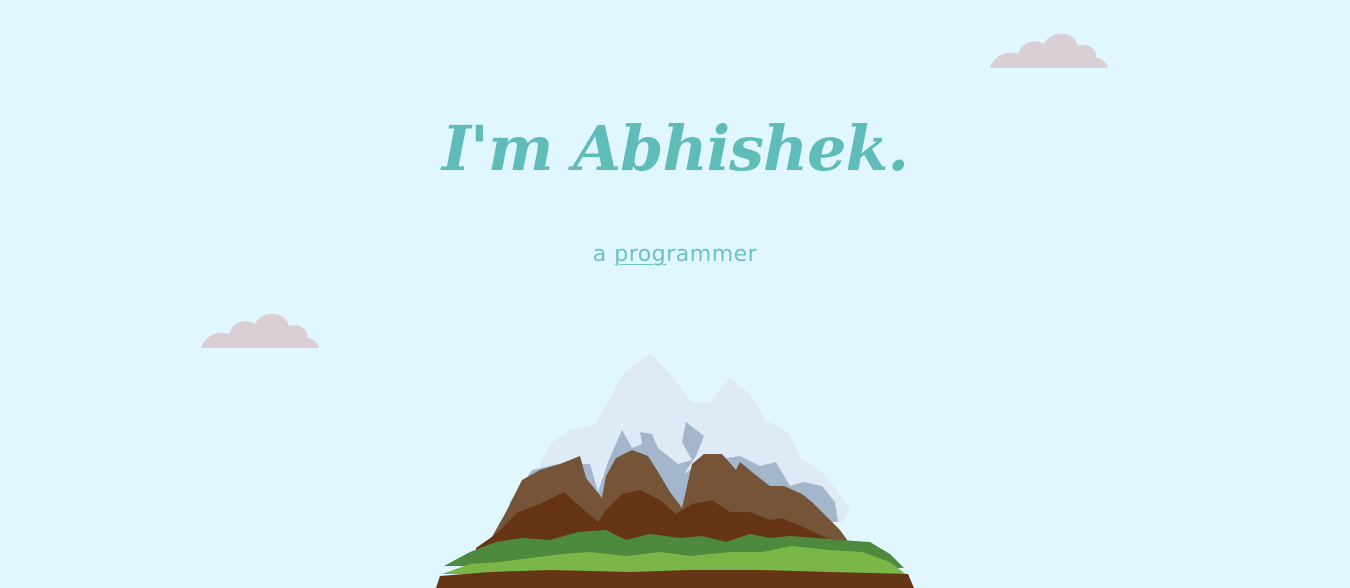  What do you see at coordinates (712, 254) in the screenshot?
I see `subtitle-rest: rammer` at bounding box center [712, 254].